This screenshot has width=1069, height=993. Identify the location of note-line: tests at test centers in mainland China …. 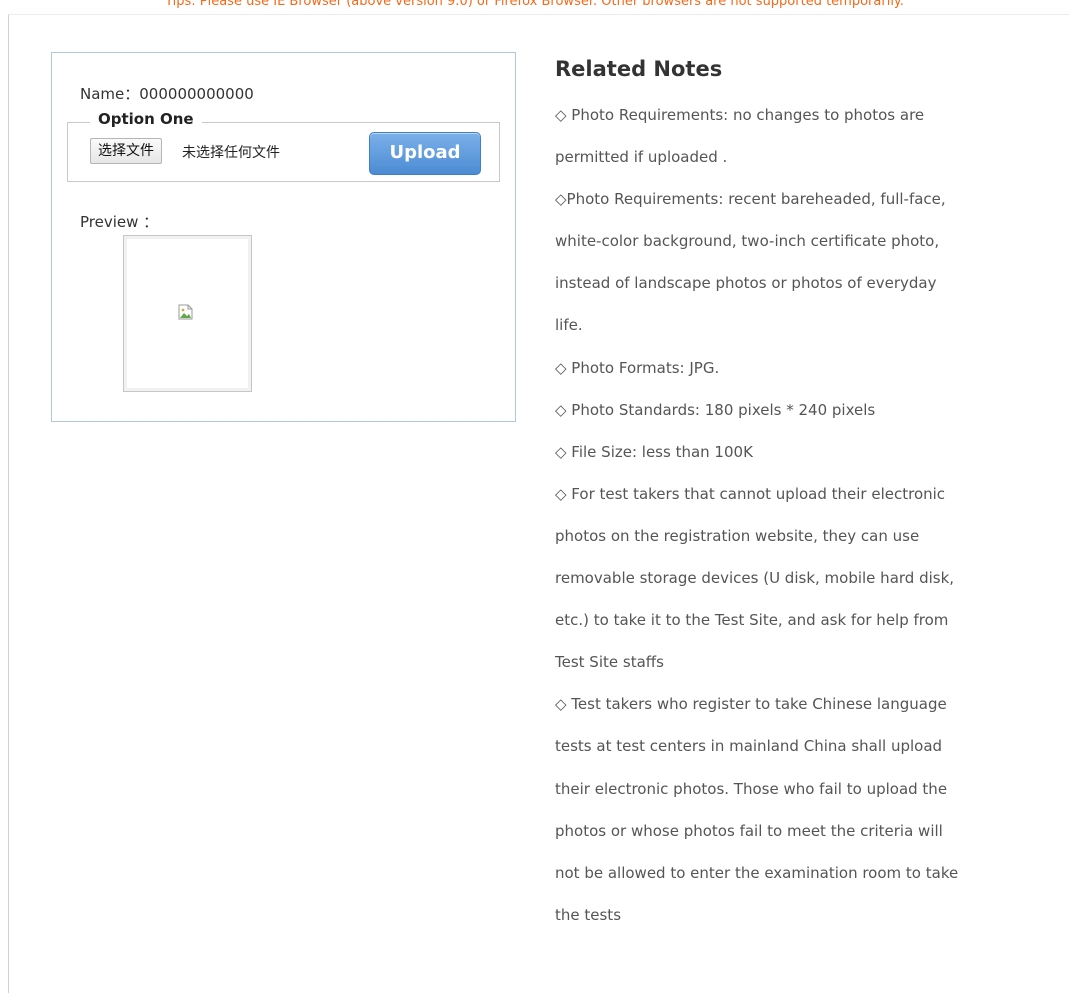
(749, 746).